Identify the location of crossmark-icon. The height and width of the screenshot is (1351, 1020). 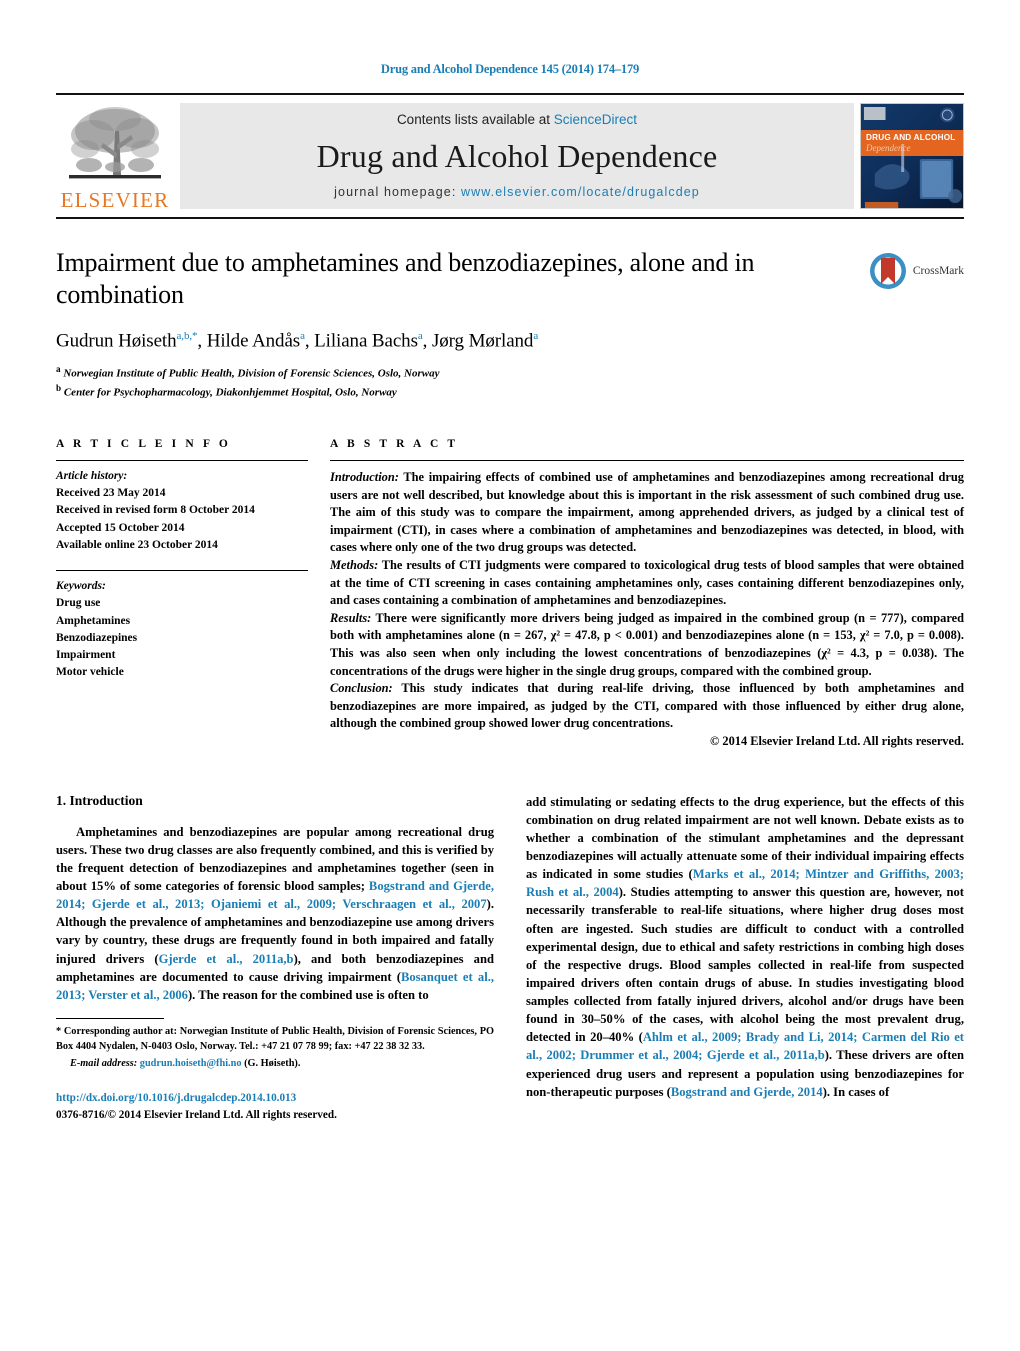
(887, 271).